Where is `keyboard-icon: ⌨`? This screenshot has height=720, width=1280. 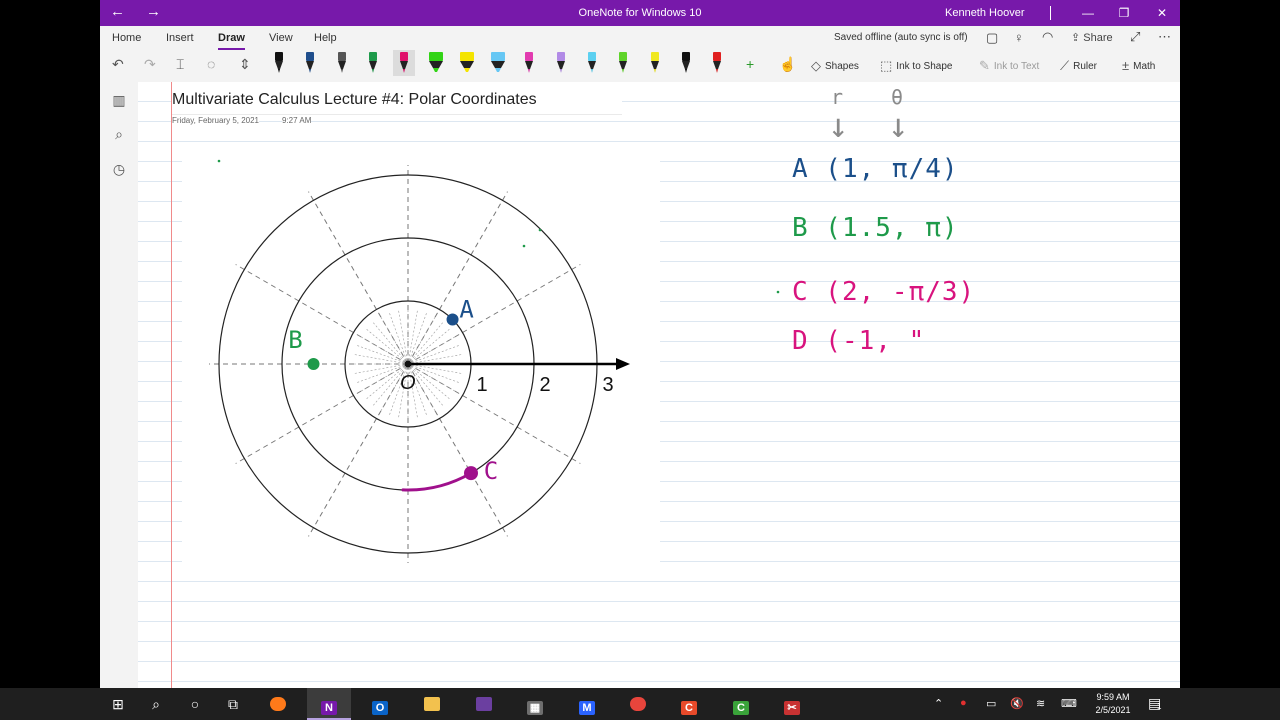 keyboard-icon: ⌨ is located at coordinates (1069, 703).